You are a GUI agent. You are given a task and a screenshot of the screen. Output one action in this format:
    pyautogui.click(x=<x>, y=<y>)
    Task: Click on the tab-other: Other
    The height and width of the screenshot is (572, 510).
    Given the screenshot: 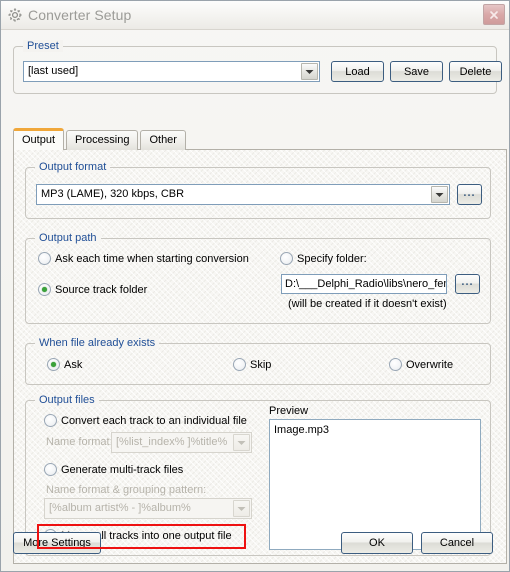 What is the action you would take?
    pyautogui.click(x=163, y=140)
    